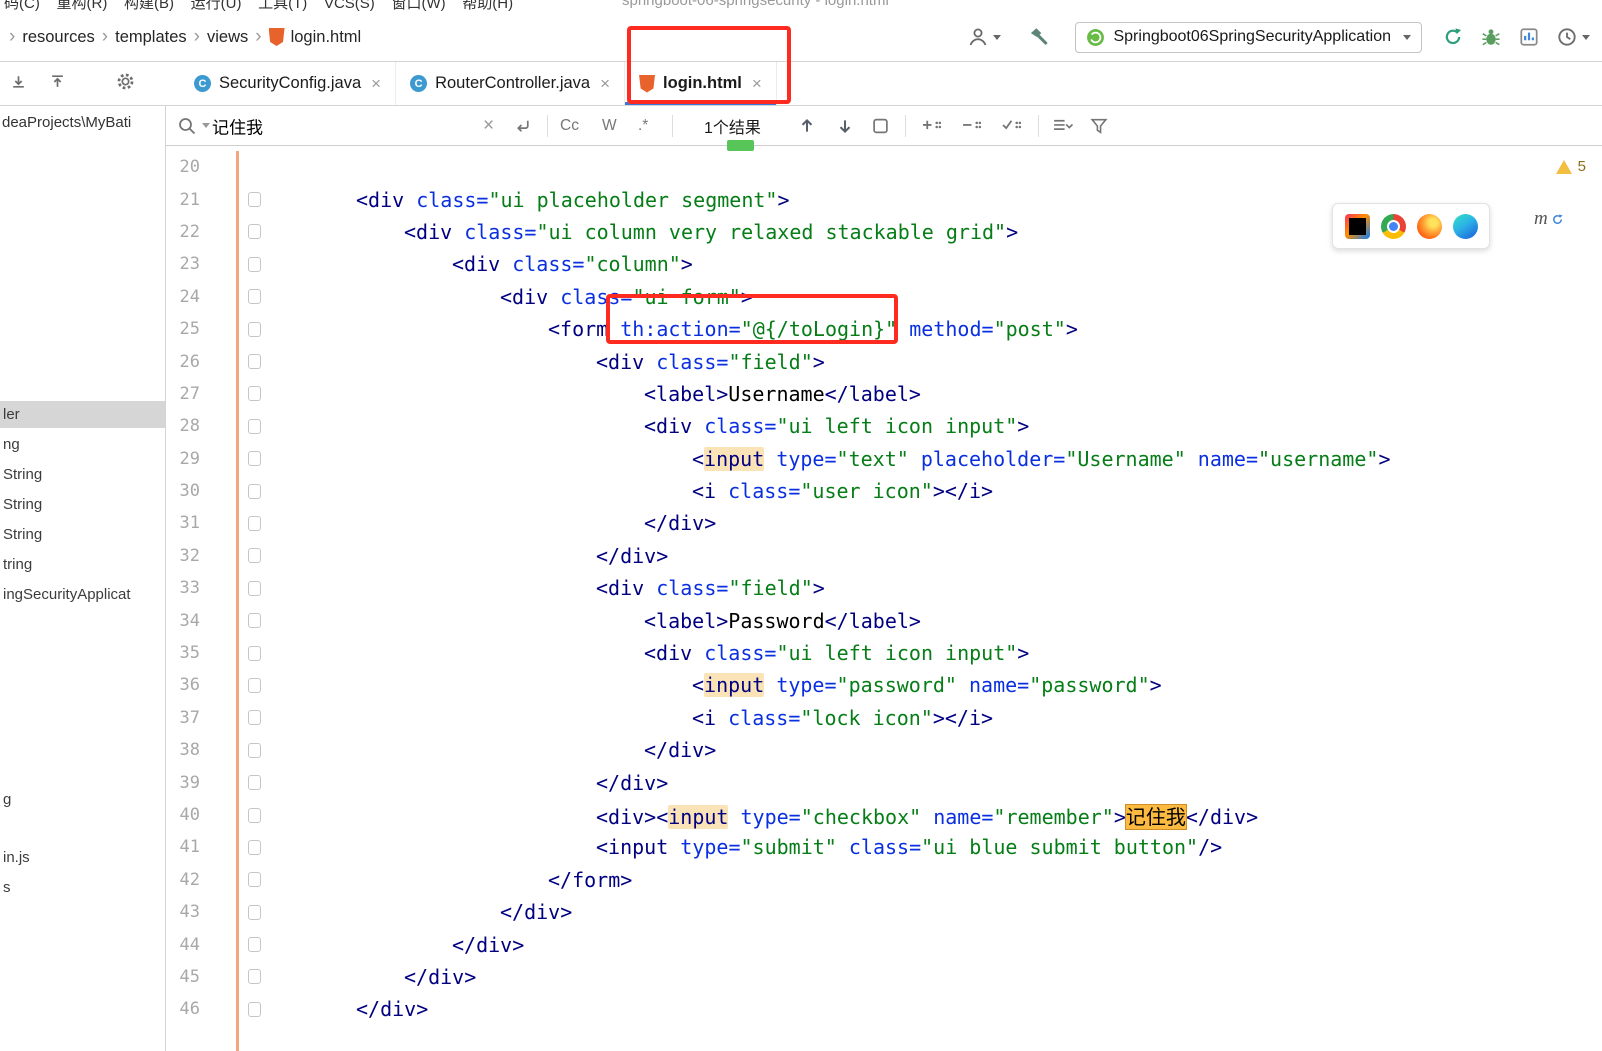  I want to click on line-number: 38, so click(183, 750).